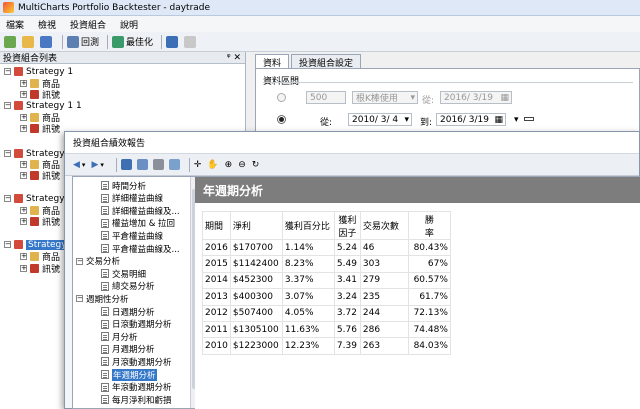 The height and width of the screenshot is (409, 640). What do you see at coordinates (281, 97) in the screenshot?
I see `bars-radio` at bounding box center [281, 97].